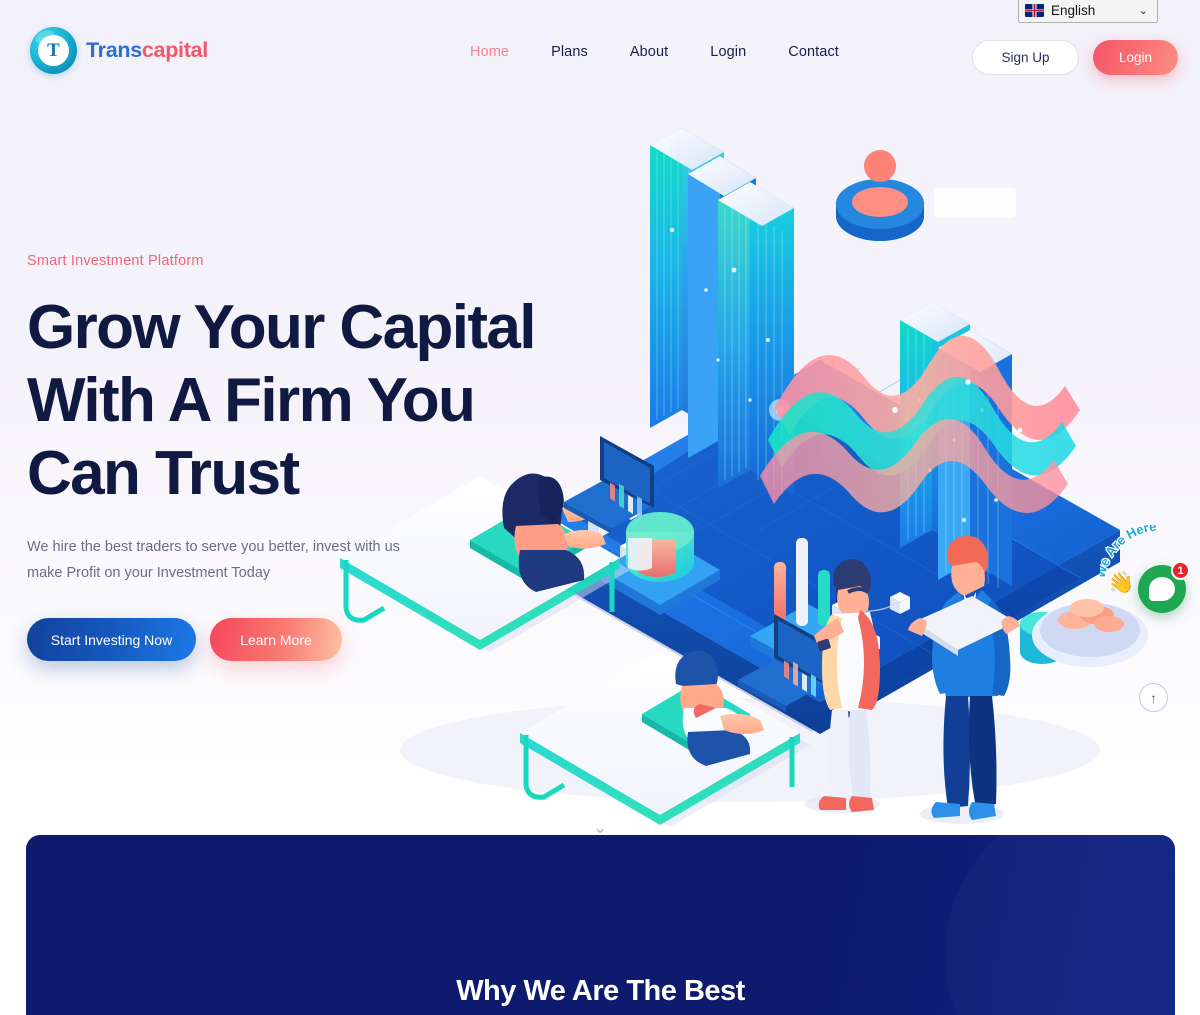 This screenshot has height=1015, width=1200. What do you see at coordinates (1180, 570) in the screenshot?
I see `chat-unread-badge: 1` at bounding box center [1180, 570].